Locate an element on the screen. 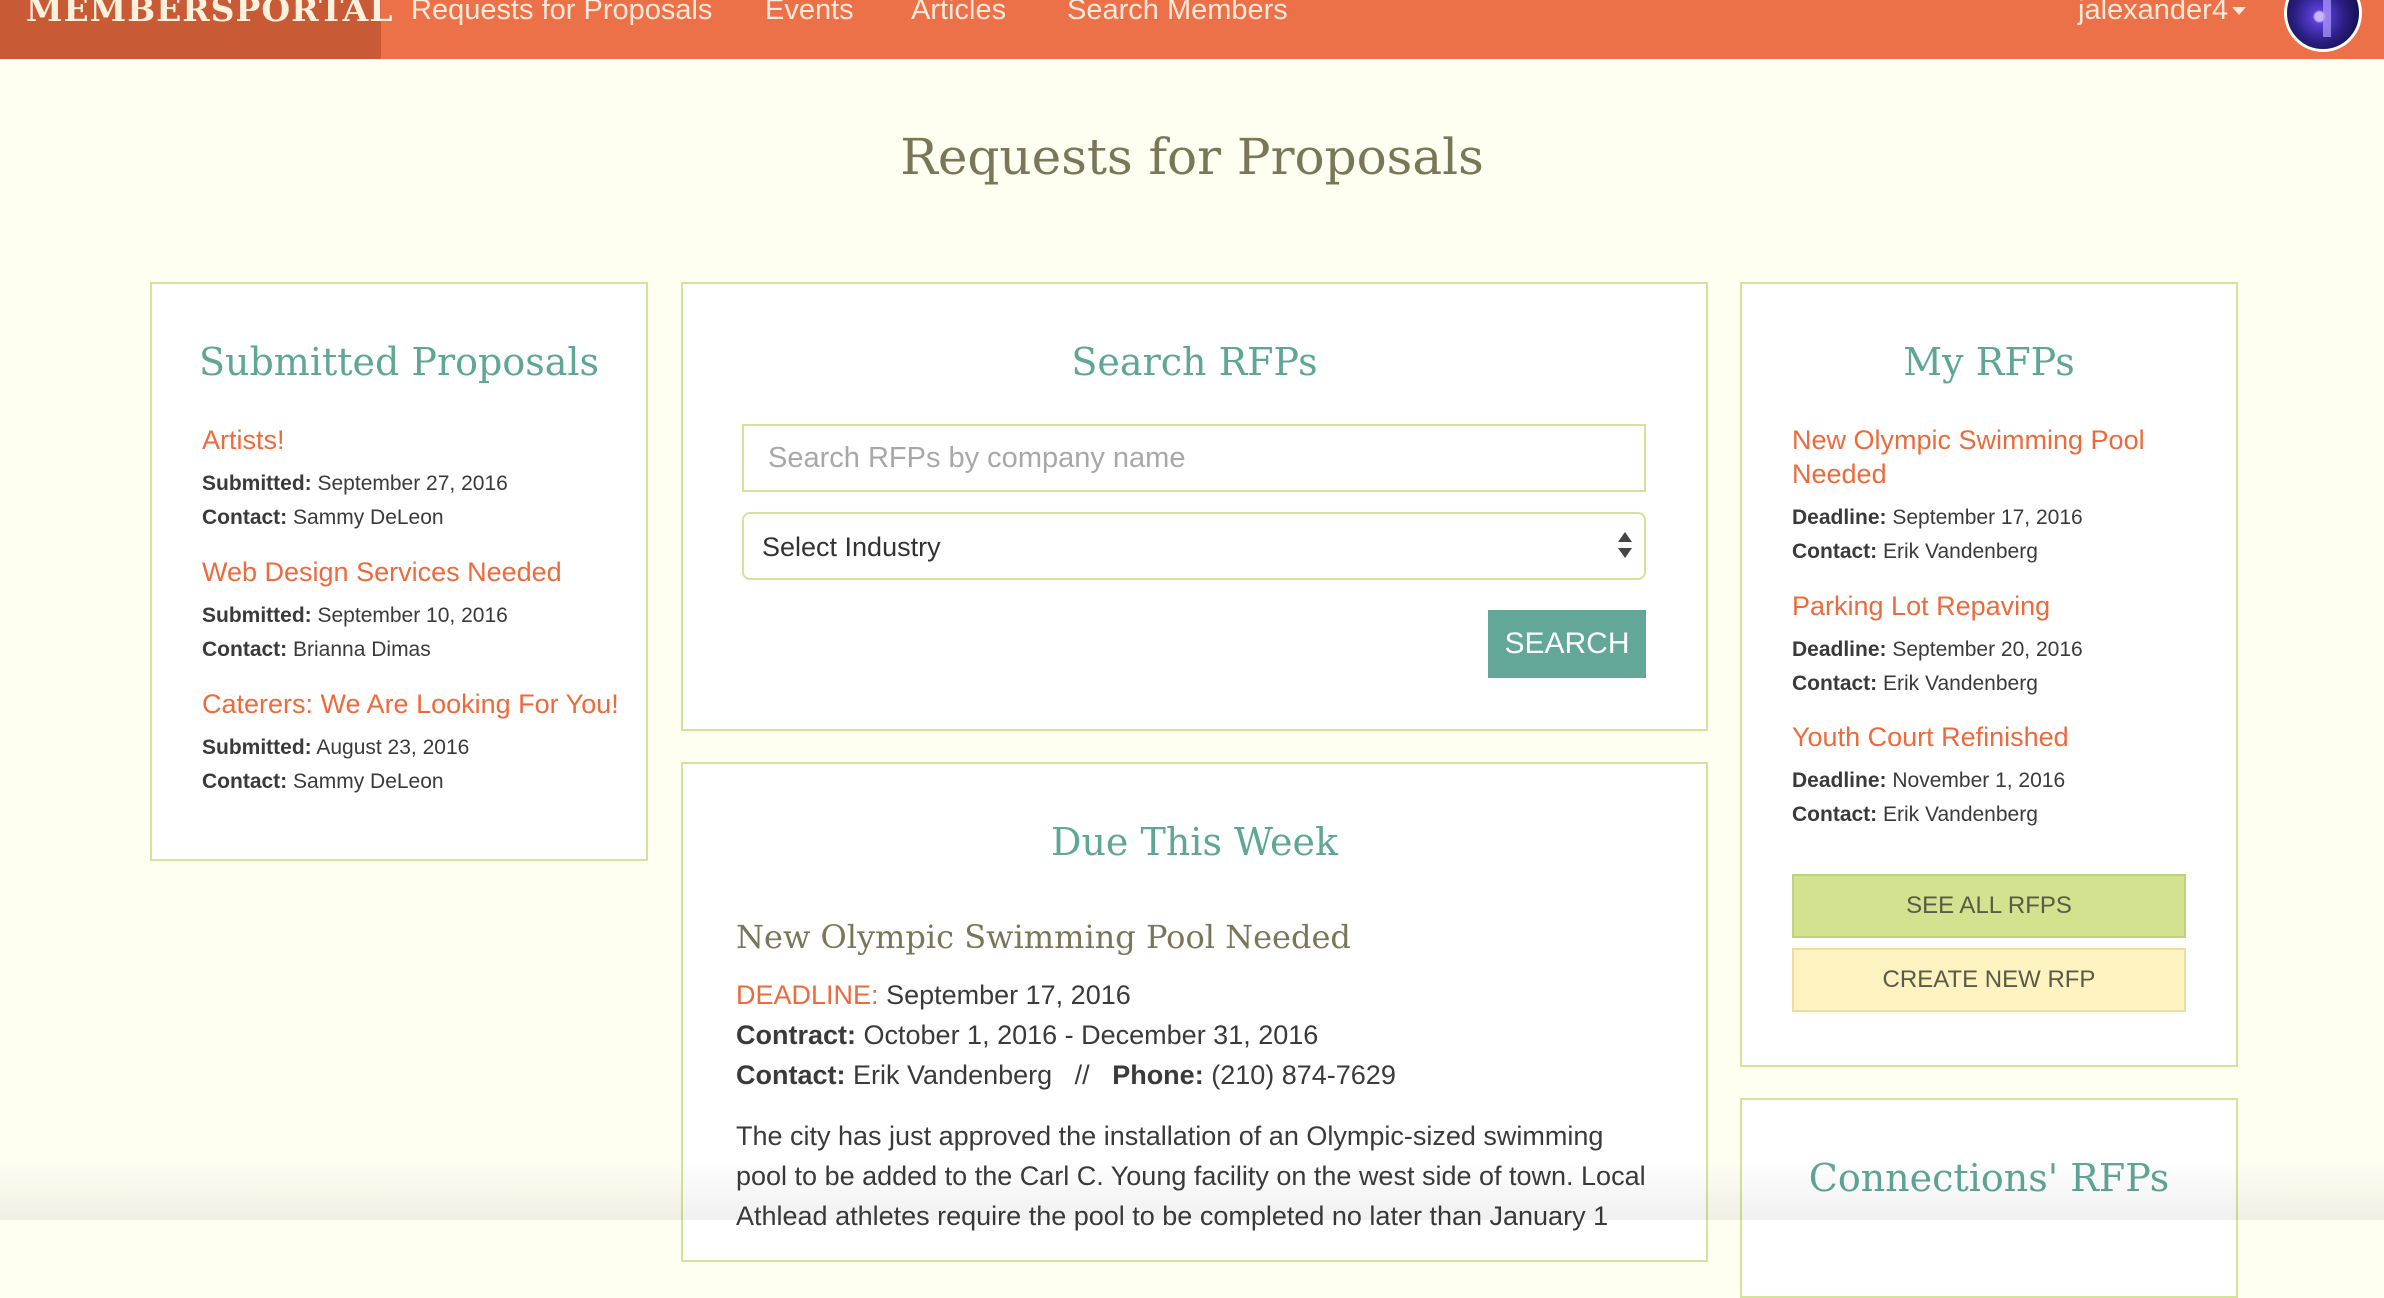 The image size is (2384, 1298). nav-link-events: Events is located at coordinates (809, 12).